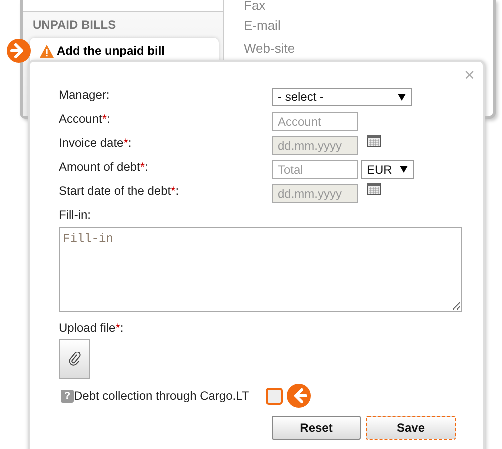  What do you see at coordinates (96, 144) in the screenshot?
I see `field-label: Invoice date*:` at bounding box center [96, 144].